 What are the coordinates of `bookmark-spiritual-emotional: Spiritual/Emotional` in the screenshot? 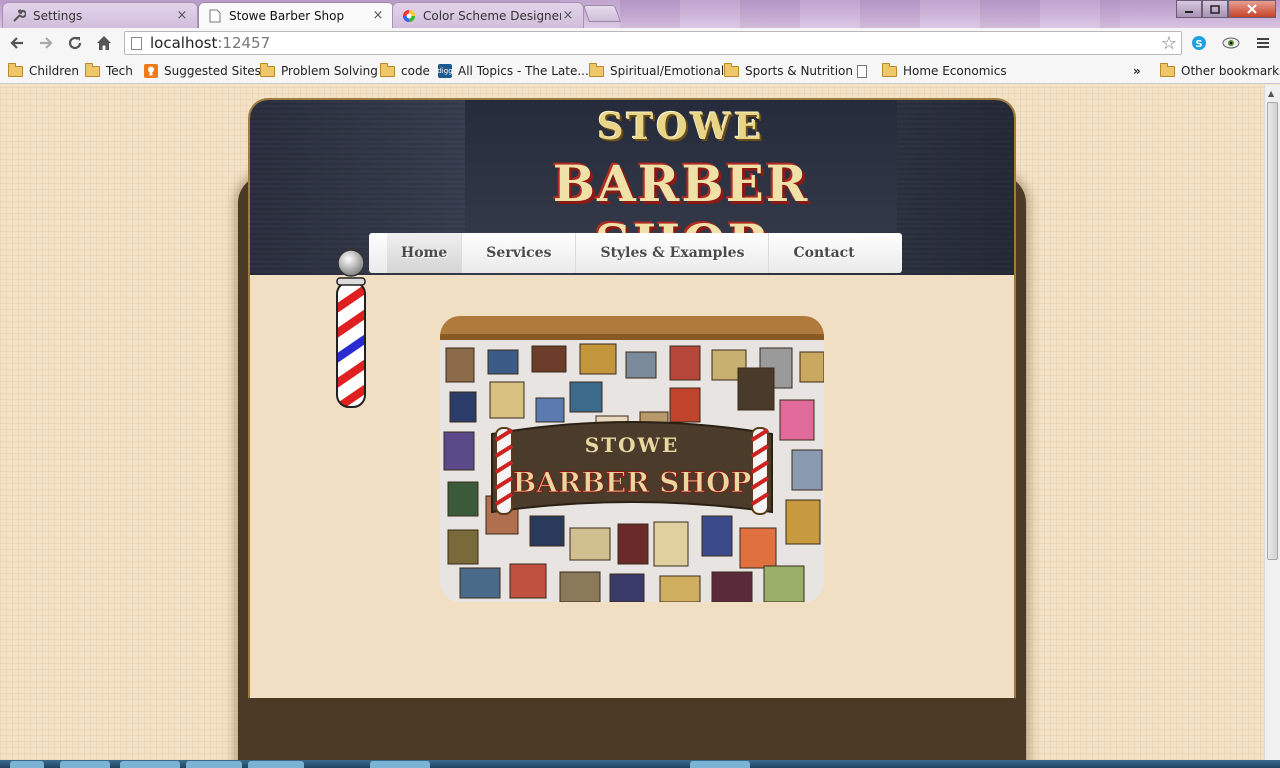 It's located at (656, 71).